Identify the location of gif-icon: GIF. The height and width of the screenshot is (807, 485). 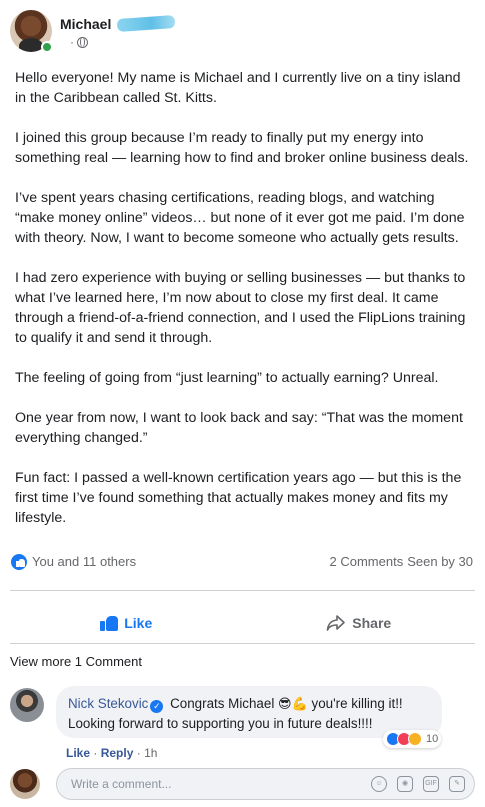
(431, 784).